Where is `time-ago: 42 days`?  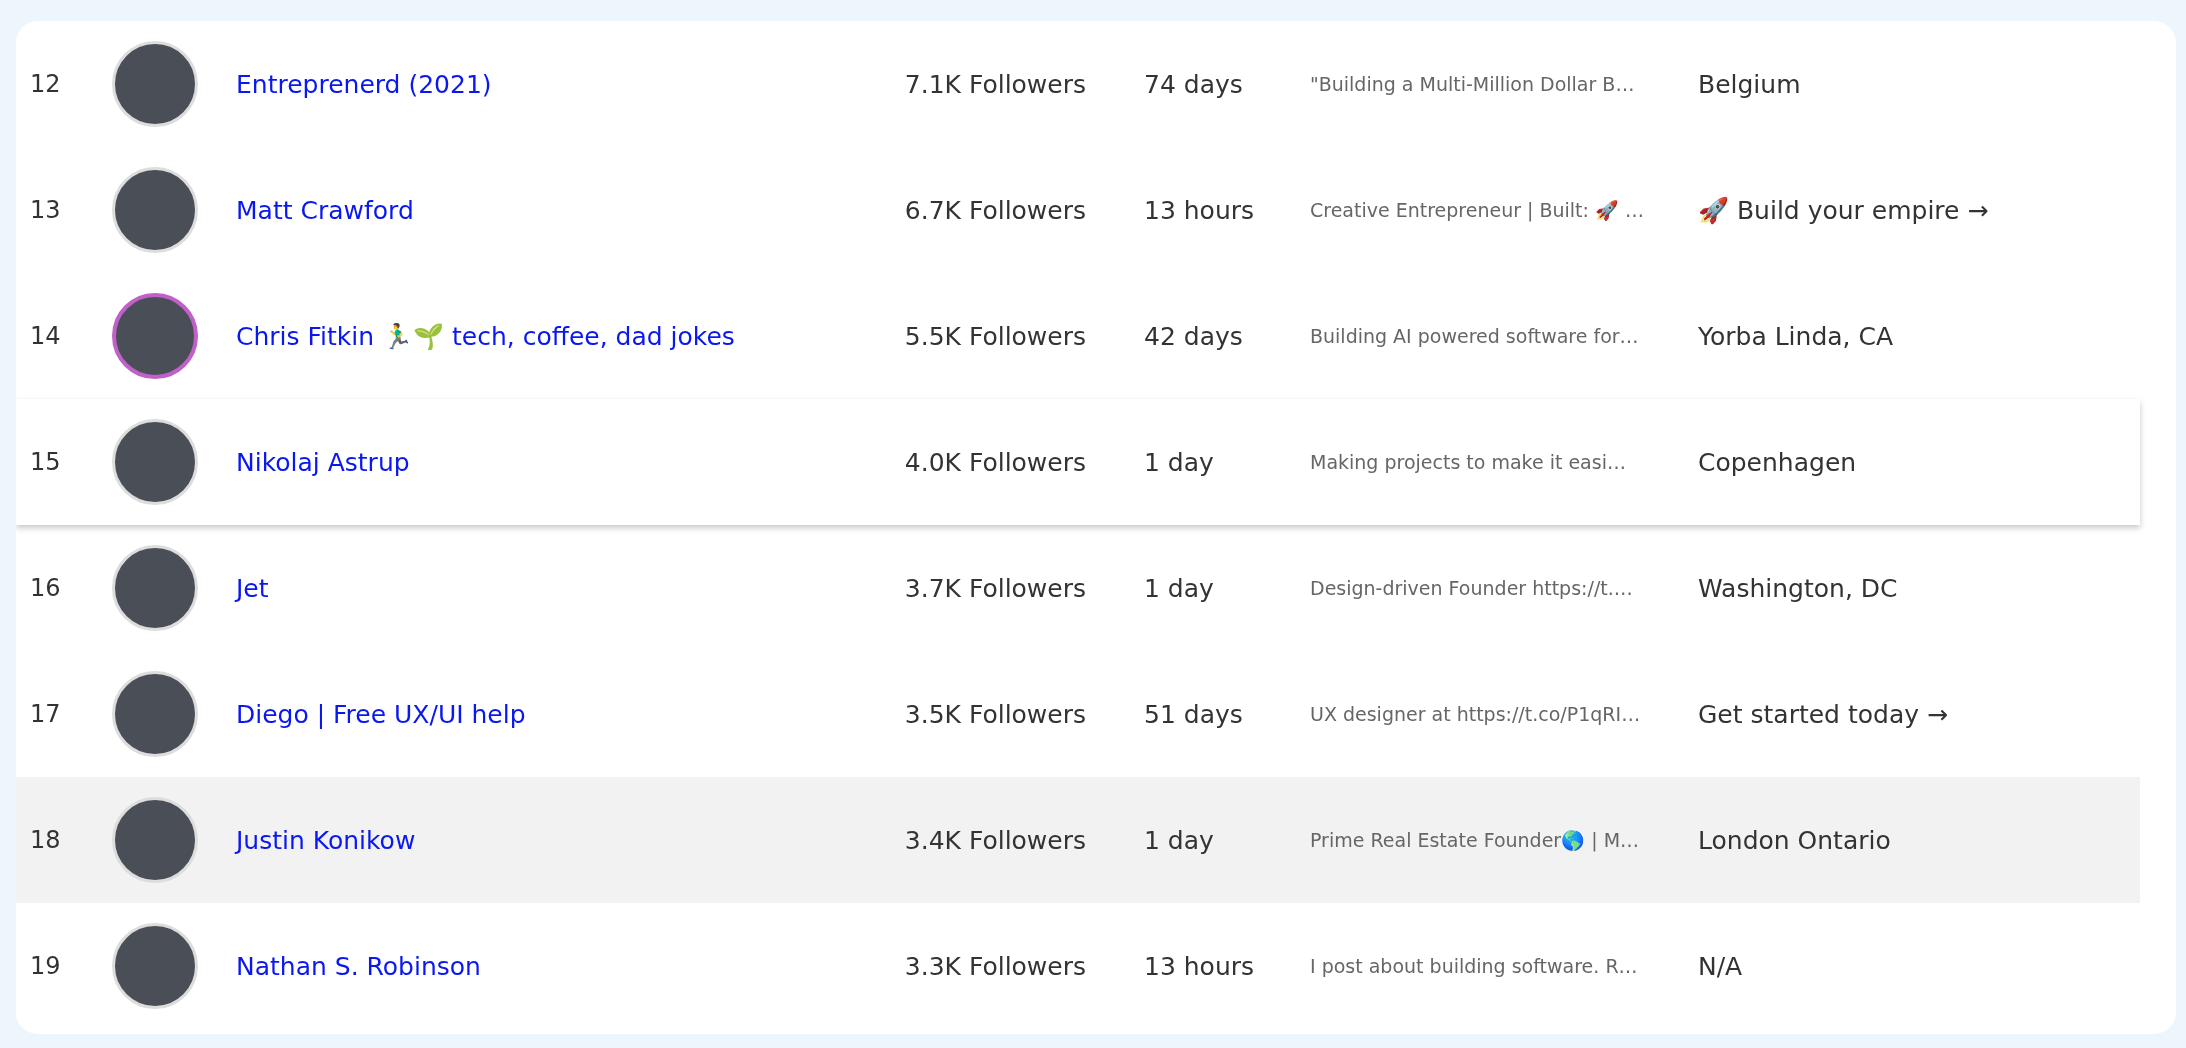
time-ago: 42 days is located at coordinates (1193, 336).